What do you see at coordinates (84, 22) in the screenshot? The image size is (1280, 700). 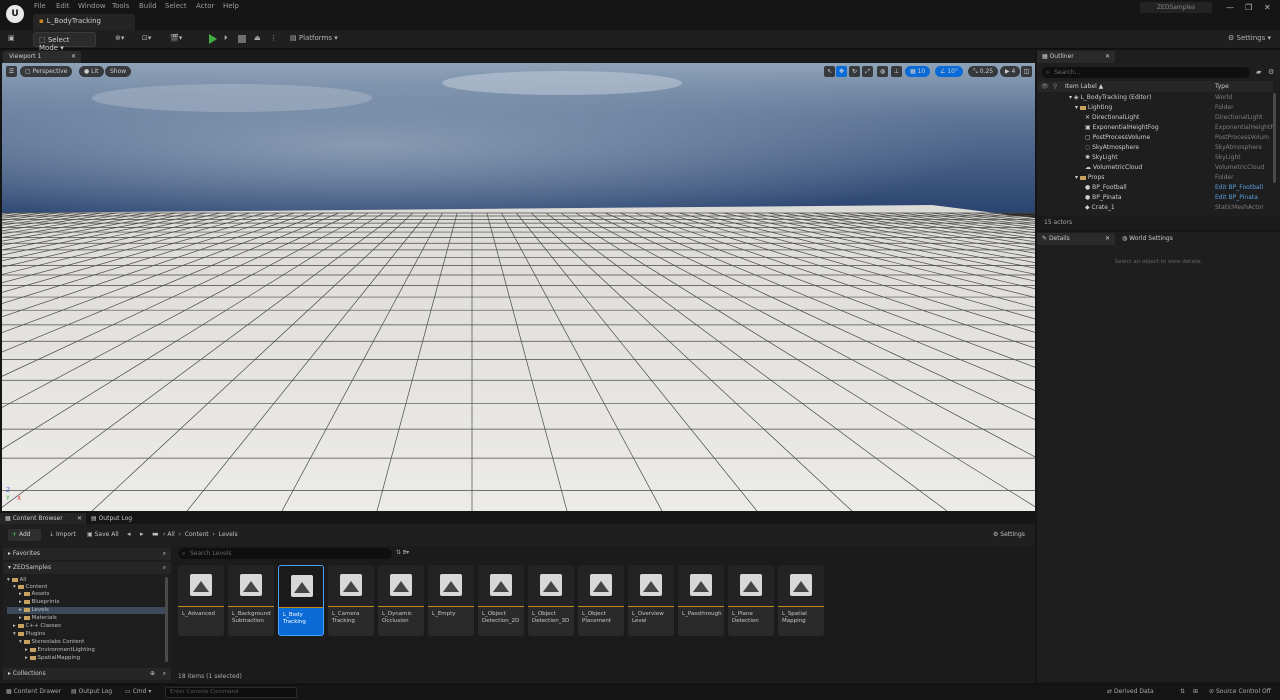 I see `level-tab: ▪ L_BodyTracking` at bounding box center [84, 22].